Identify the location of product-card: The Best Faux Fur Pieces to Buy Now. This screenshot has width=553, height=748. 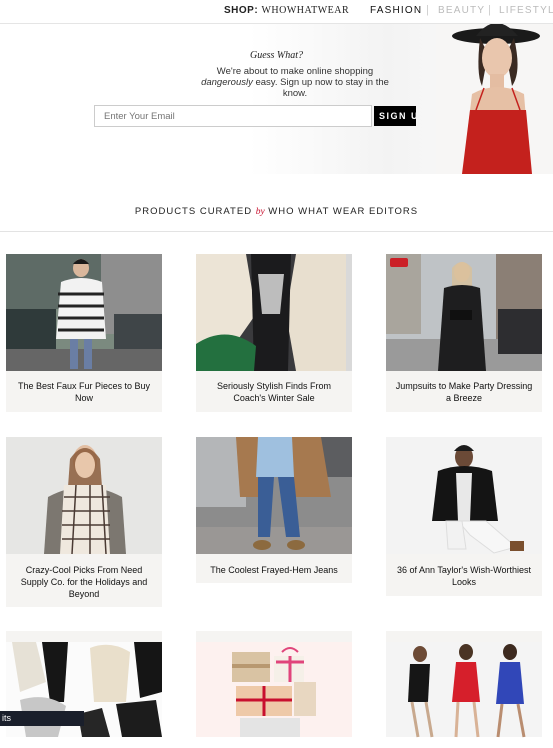
(84, 333).